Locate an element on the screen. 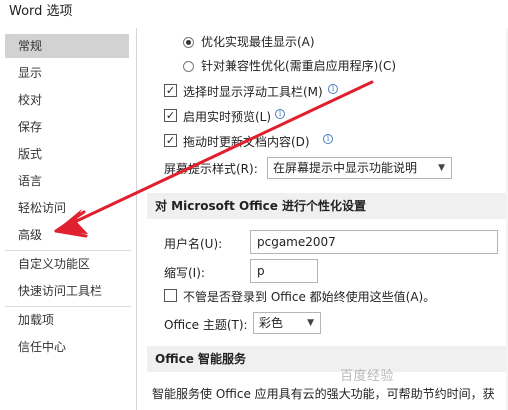 The image size is (508, 410). intelligent-services-description: 智能服务使 Office 应用具有云的强大功能，可帮助节约时间，获 is located at coordinates (323, 394).